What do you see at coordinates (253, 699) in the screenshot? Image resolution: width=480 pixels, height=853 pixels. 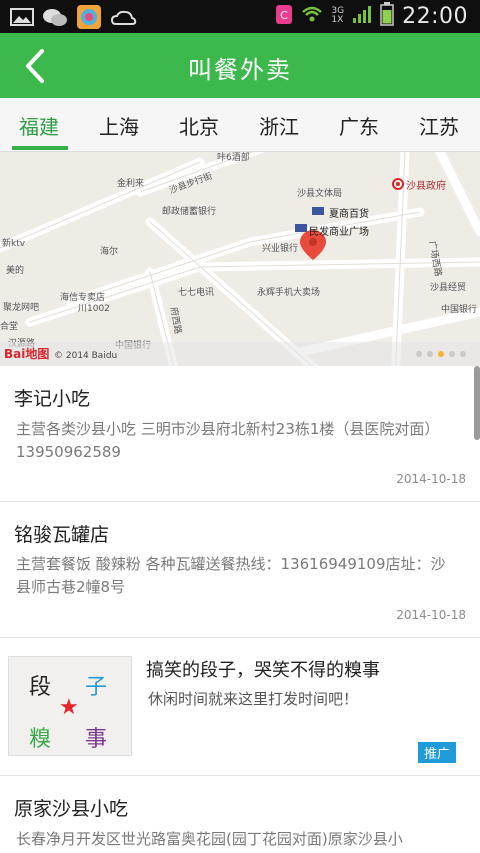 I see `ad-subtitle: 休闲时间就来这里打发时间吧！` at bounding box center [253, 699].